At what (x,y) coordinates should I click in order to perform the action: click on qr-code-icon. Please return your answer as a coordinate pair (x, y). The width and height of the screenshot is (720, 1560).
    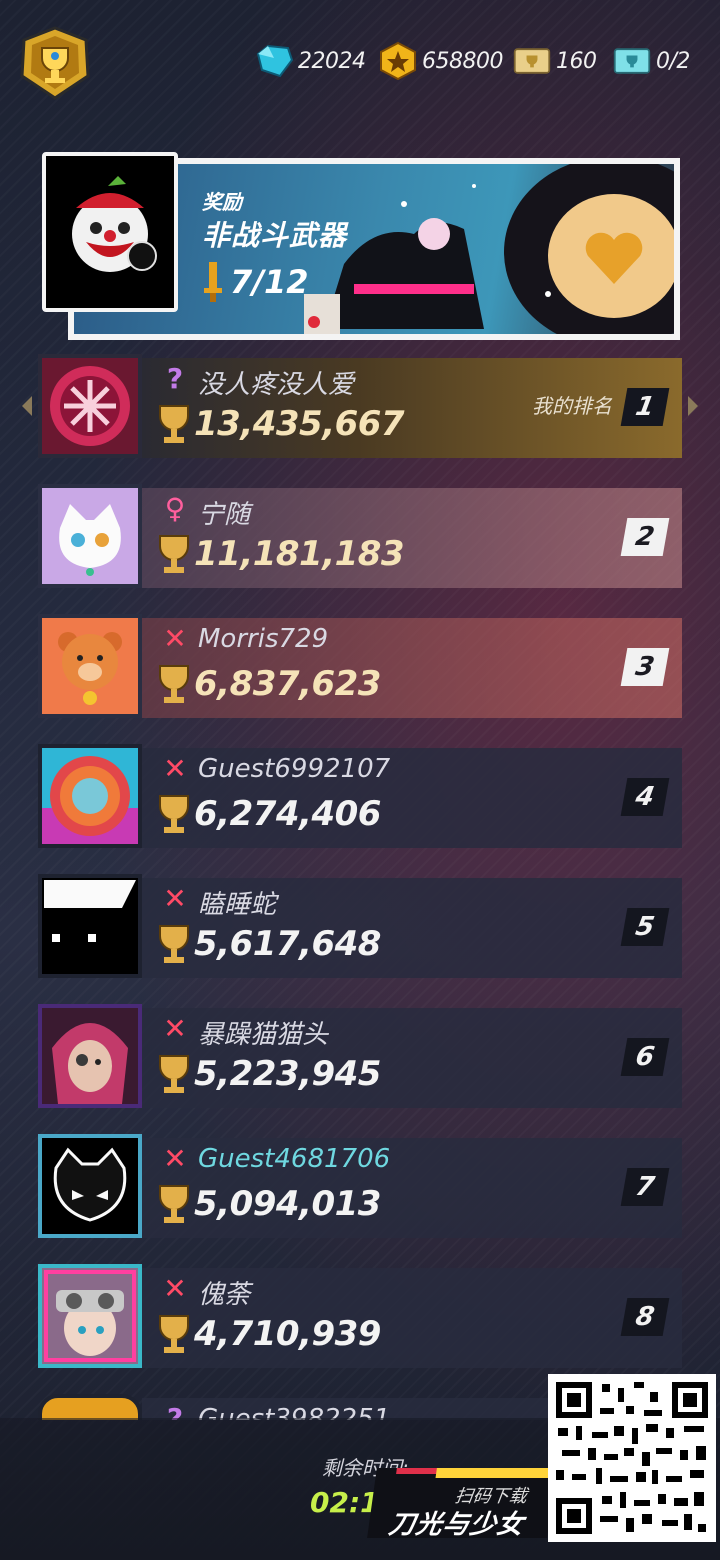
    Looking at the image, I should click on (632, 1458).